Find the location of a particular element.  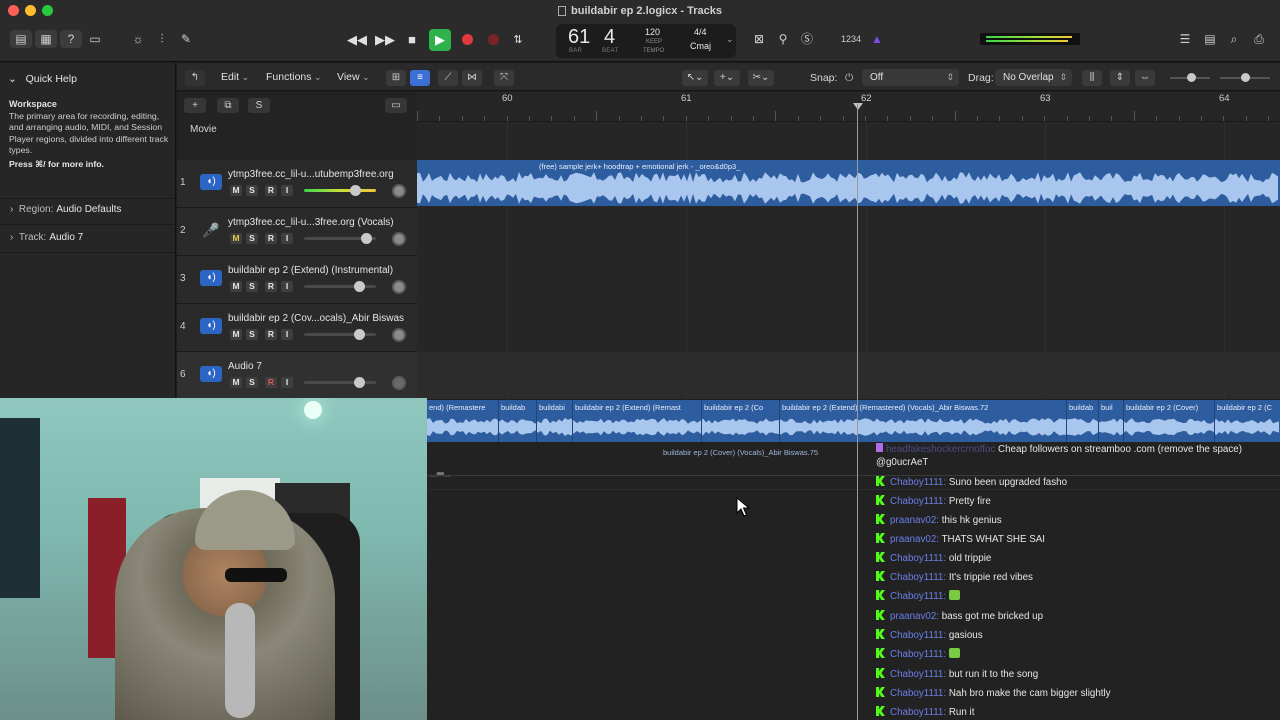

minimize-window-button is located at coordinates (30, 10).